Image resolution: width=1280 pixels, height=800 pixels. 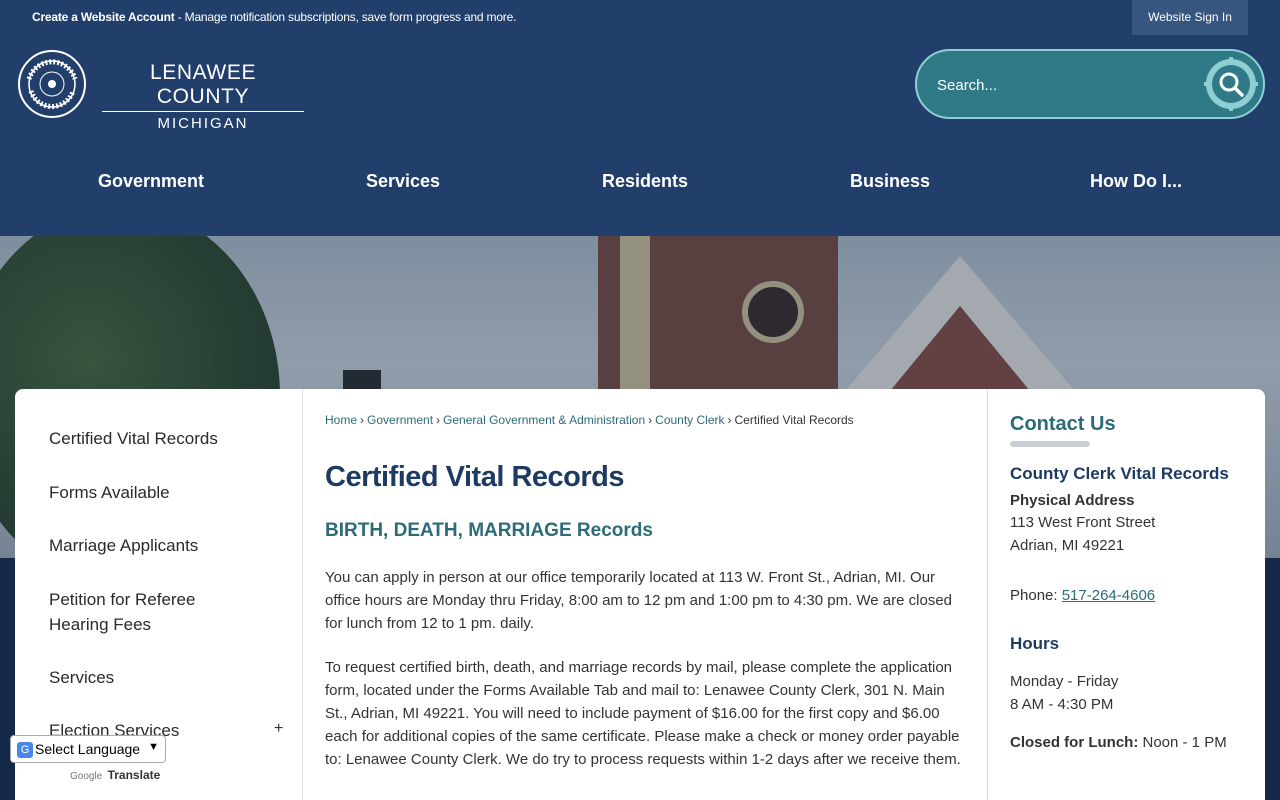 I want to click on sidebar-item-petition-referee-fees: Petition for Referee Hearing Fees, so click(x=139, y=612).